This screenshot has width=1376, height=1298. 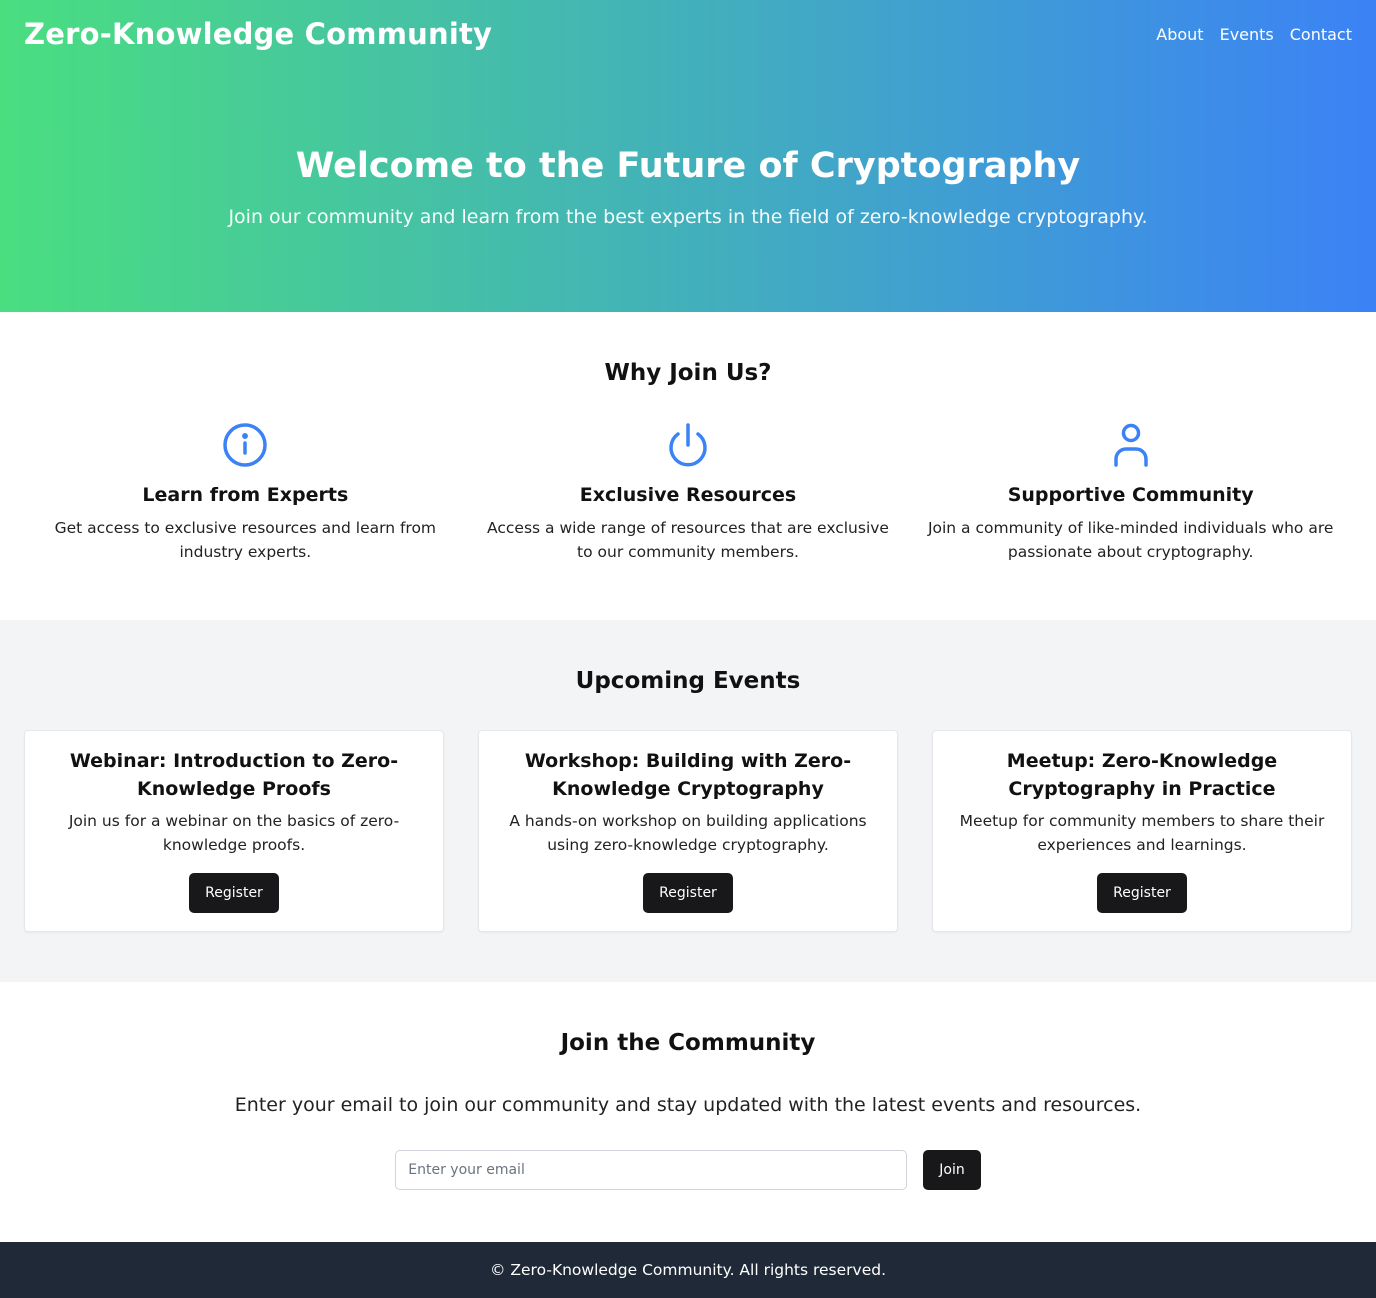 I want to click on main-nav: About Events Contact, so click(x=1254, y=34).